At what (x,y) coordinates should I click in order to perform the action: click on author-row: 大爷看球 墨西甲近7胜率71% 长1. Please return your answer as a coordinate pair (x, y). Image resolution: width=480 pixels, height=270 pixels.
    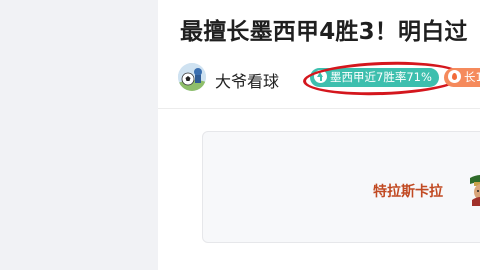
    Looking at the image, I should click on (329, 78).